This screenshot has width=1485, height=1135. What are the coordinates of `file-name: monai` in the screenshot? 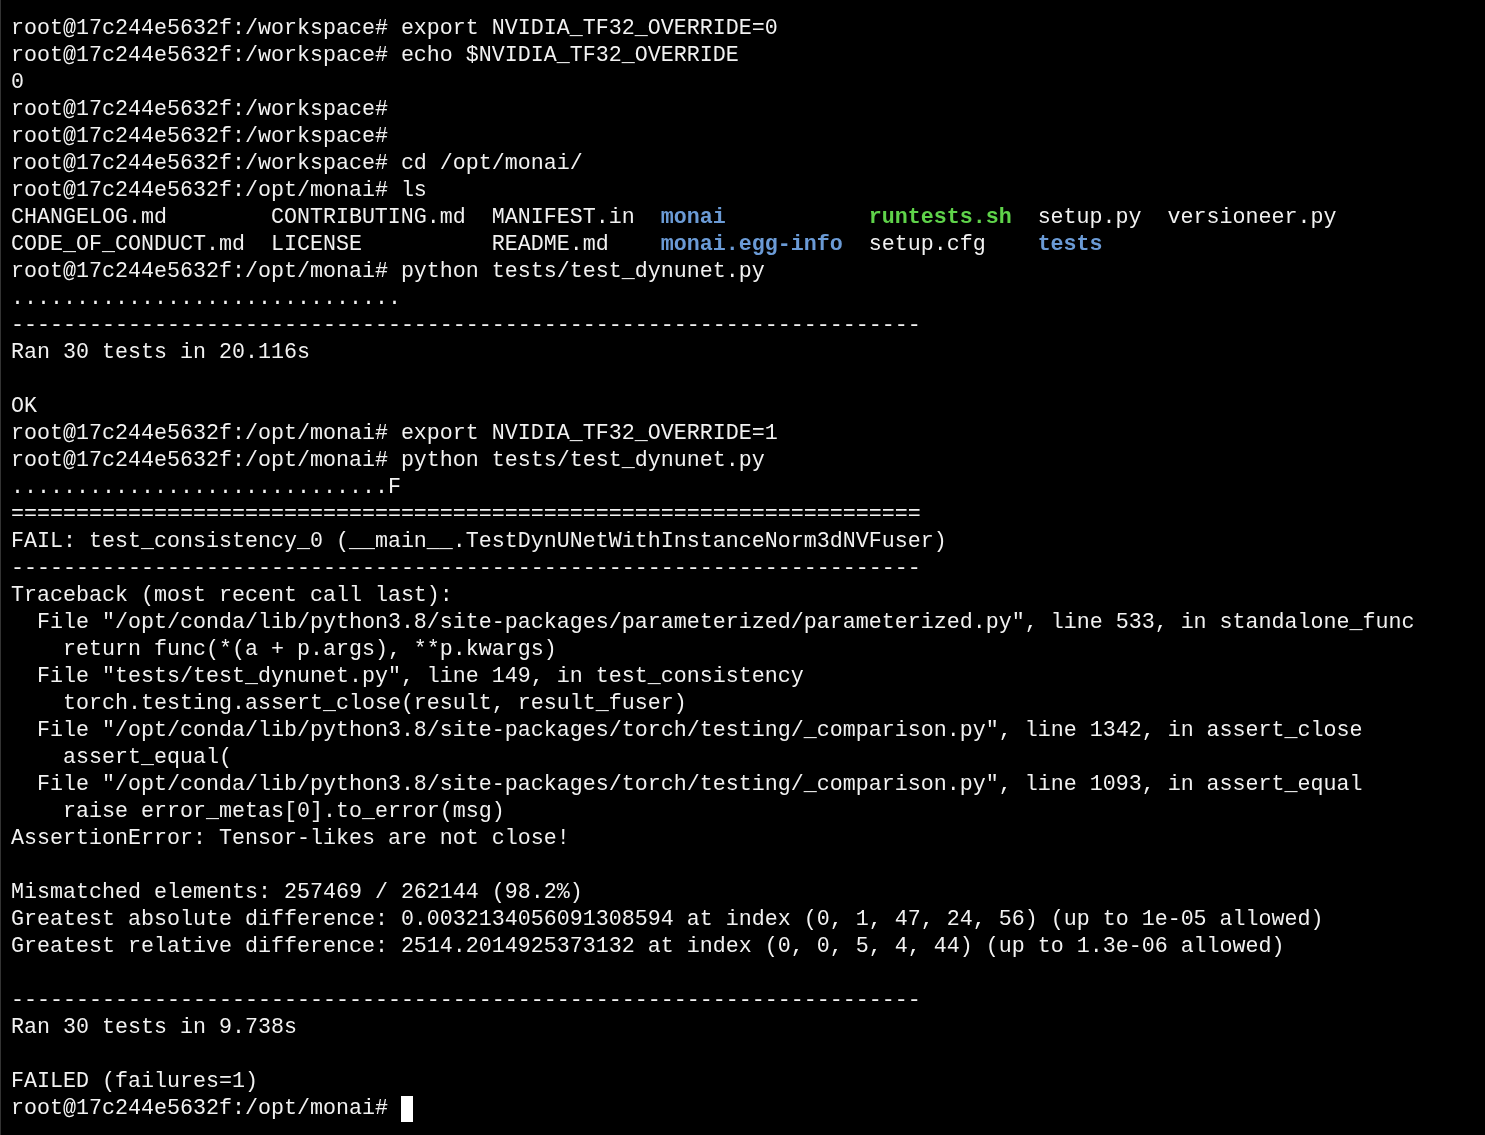 It's located at (693, 217).